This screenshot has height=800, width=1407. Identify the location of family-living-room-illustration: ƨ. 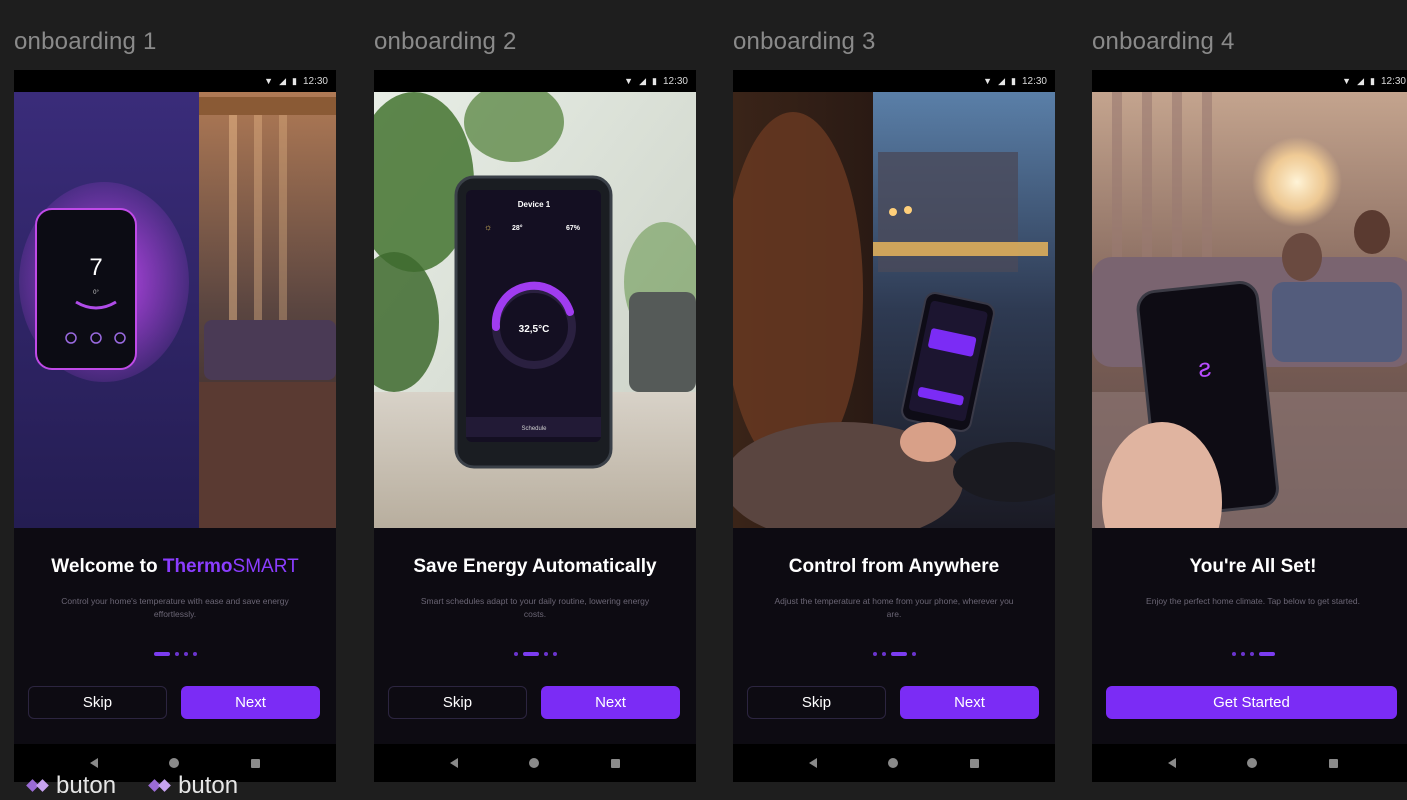
(1249, 310).